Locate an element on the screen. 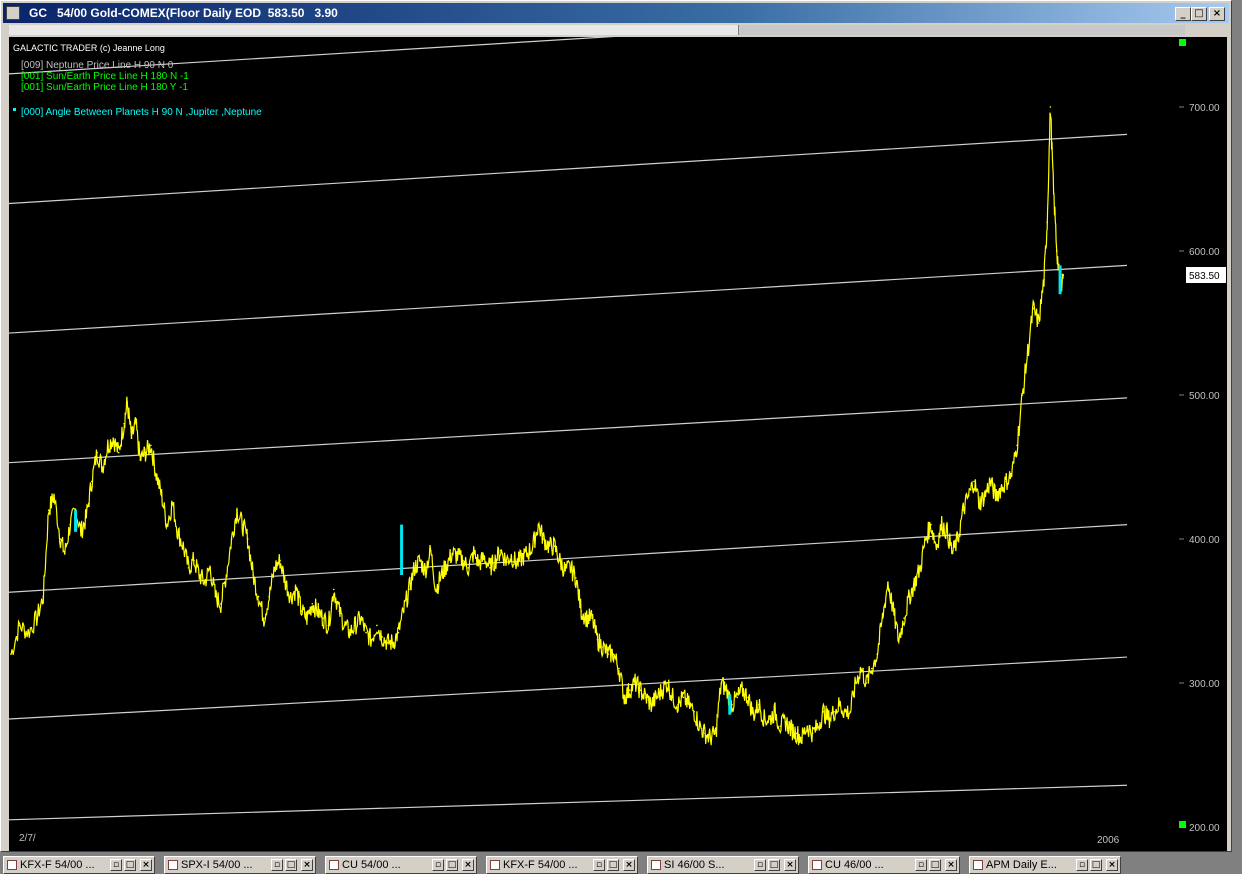  horizontal-scrollbar is located at coordinates (597, 30).